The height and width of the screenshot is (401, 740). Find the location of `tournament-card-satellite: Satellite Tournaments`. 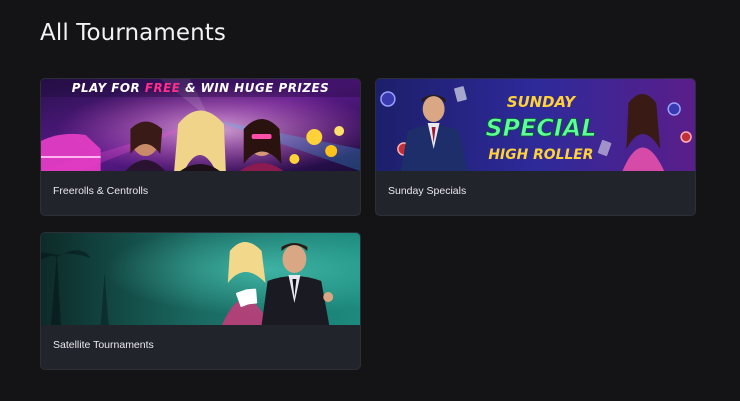

tournament-card-satellite: Satellite Tournaments is located at coordinates (200, 301).